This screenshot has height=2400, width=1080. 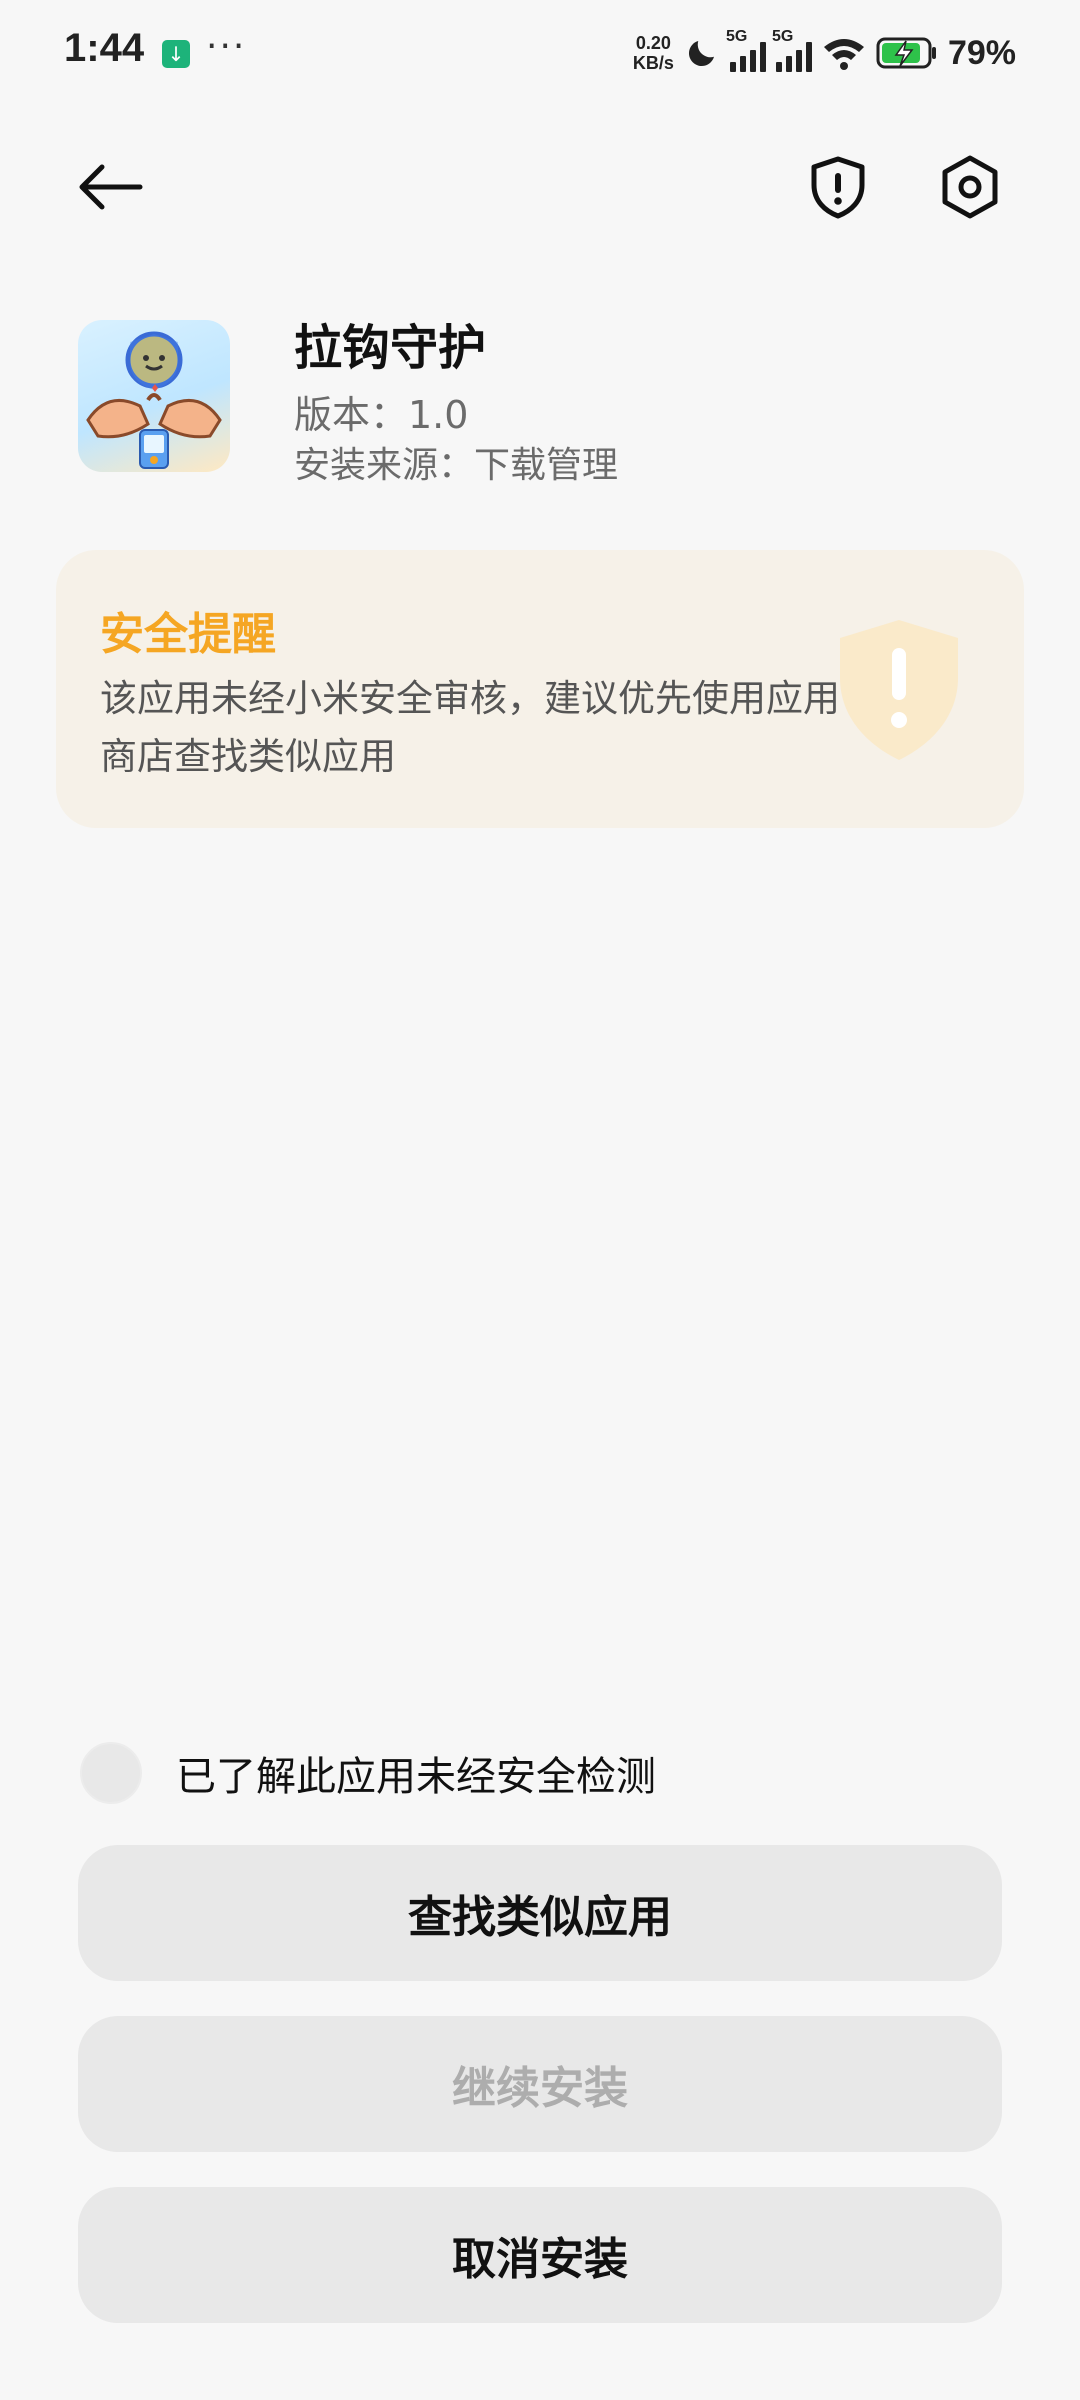 What do you see at coordinates (111, 1773) in the screenshot?
I see `acknowledge-radio` at bounding box center [111, 1773].